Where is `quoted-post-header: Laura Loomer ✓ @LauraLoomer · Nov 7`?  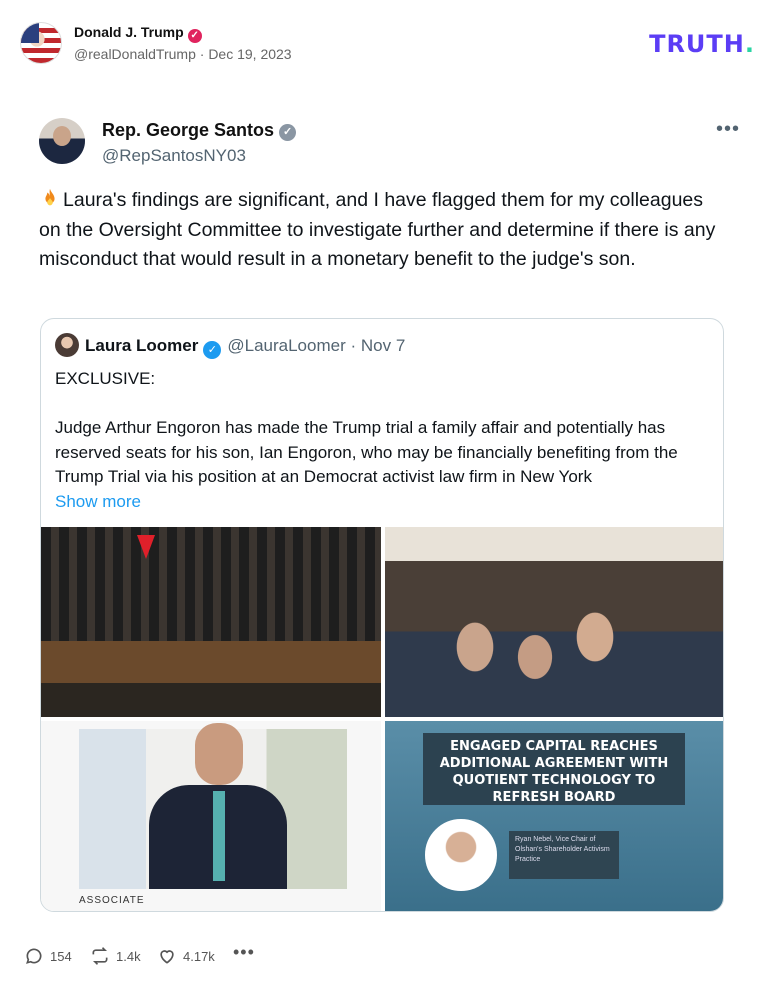 quoted-post-header: Laura Loomer ✓ @LauraLoomer · Nov 7 is located at coordinates (230, 346).